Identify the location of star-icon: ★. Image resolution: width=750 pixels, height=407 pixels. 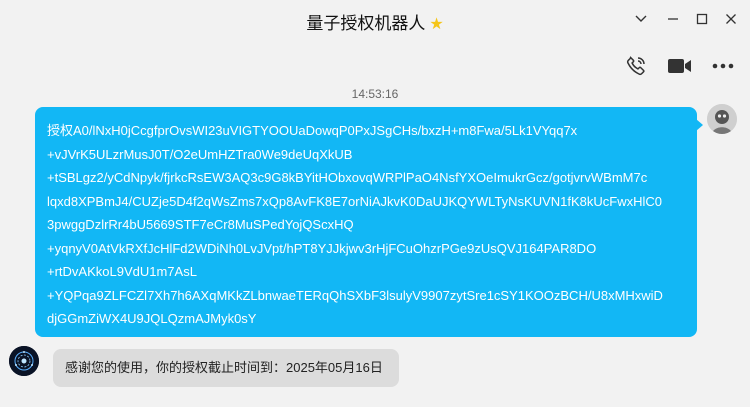
(436, 24).